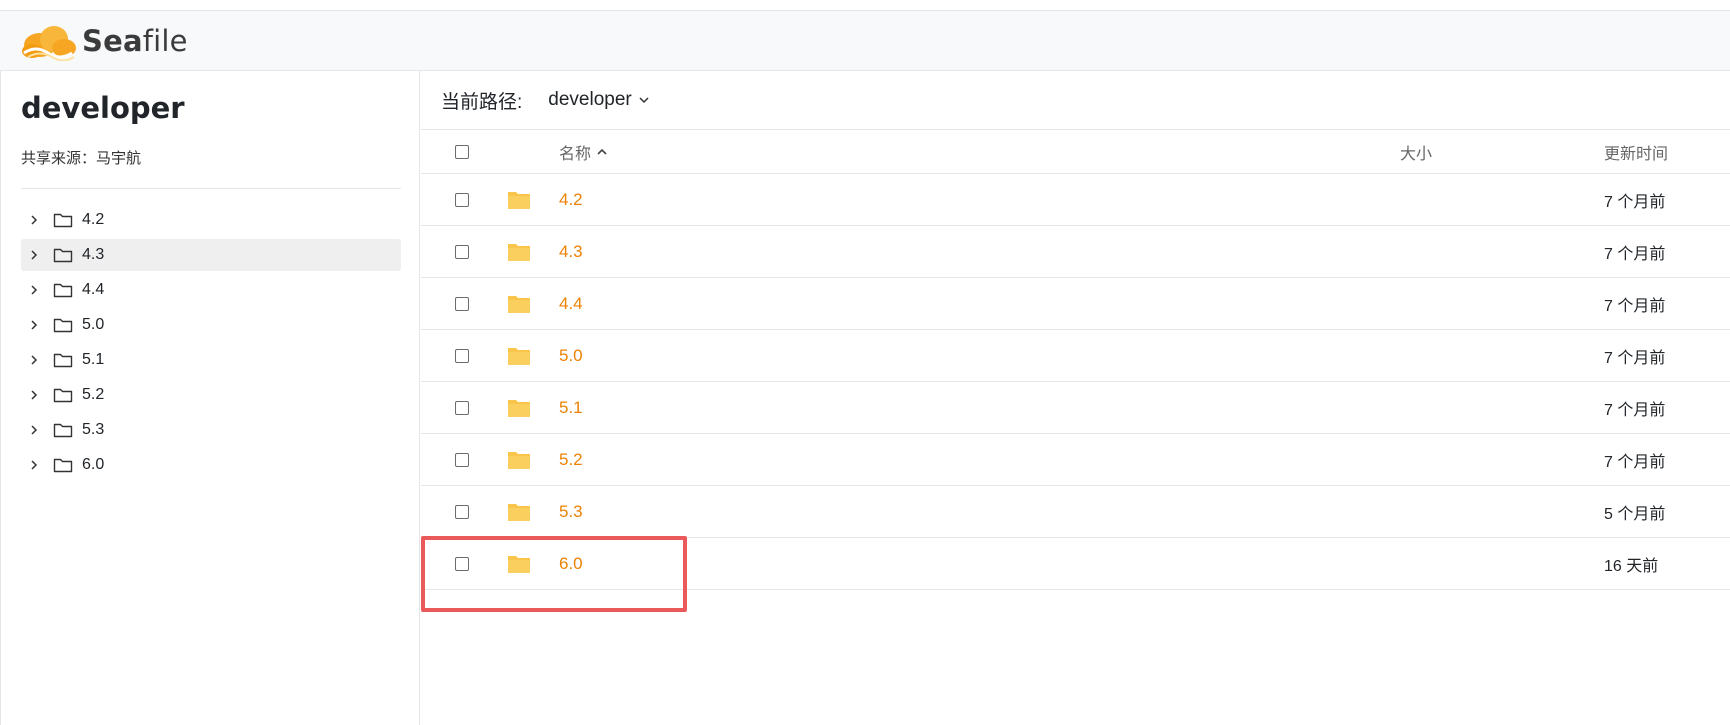 The width and height of the screenshot is (1730, 725). I want to click on column-header-name: 名称, so click(583, 152).